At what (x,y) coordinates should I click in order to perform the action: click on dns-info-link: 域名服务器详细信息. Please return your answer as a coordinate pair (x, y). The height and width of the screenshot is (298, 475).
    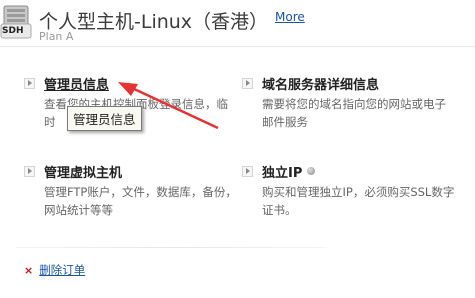
    Looking at the image, I should click on (320, 83).